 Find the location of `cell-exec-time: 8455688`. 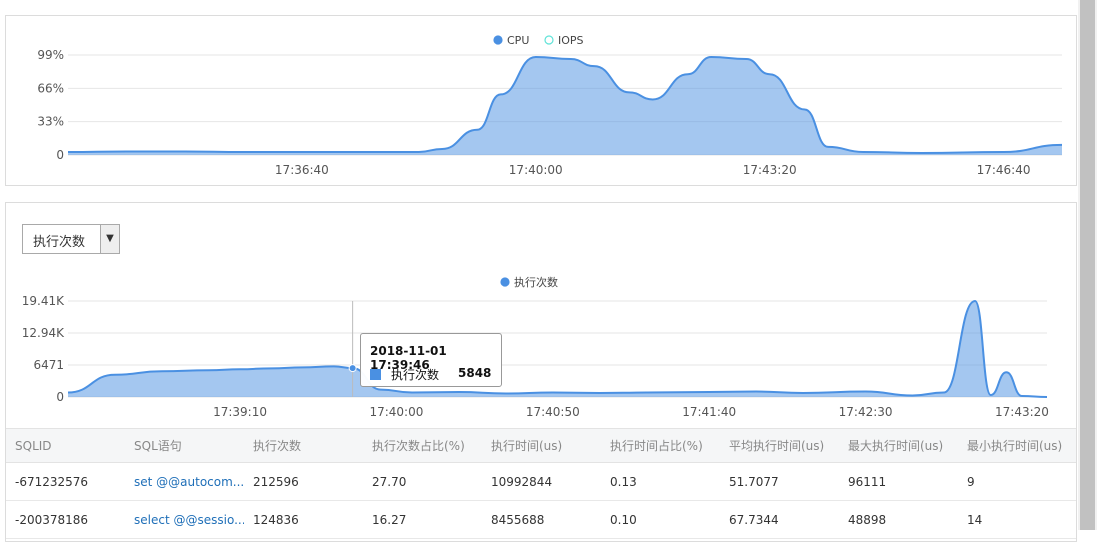

cell-exec-time: 8455688 is located at coordinates (541, 519).